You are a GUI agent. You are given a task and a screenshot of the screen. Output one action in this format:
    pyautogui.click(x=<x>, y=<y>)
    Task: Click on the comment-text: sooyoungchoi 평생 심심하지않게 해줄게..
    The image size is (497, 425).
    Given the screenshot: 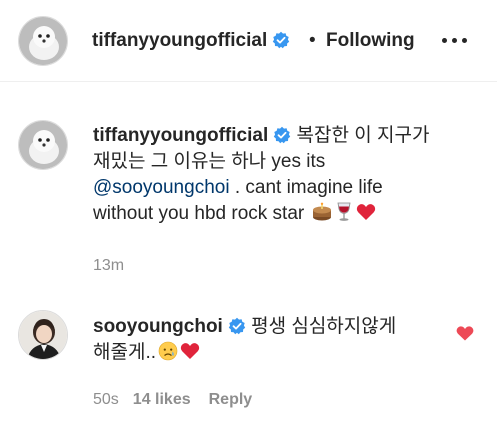 What is the action you would take?
    pyautogui.click(x=268, y=340)
    